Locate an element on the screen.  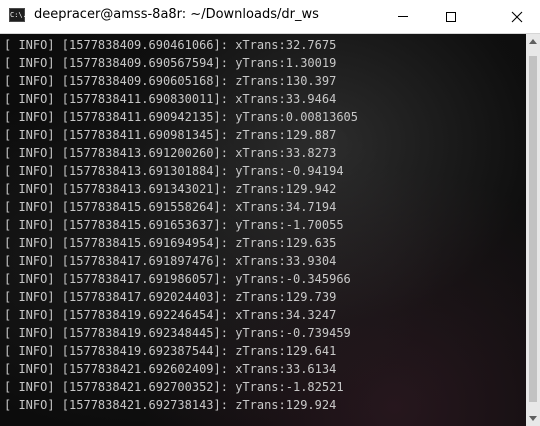
minimize-icon is located at coordinates (403, 16).